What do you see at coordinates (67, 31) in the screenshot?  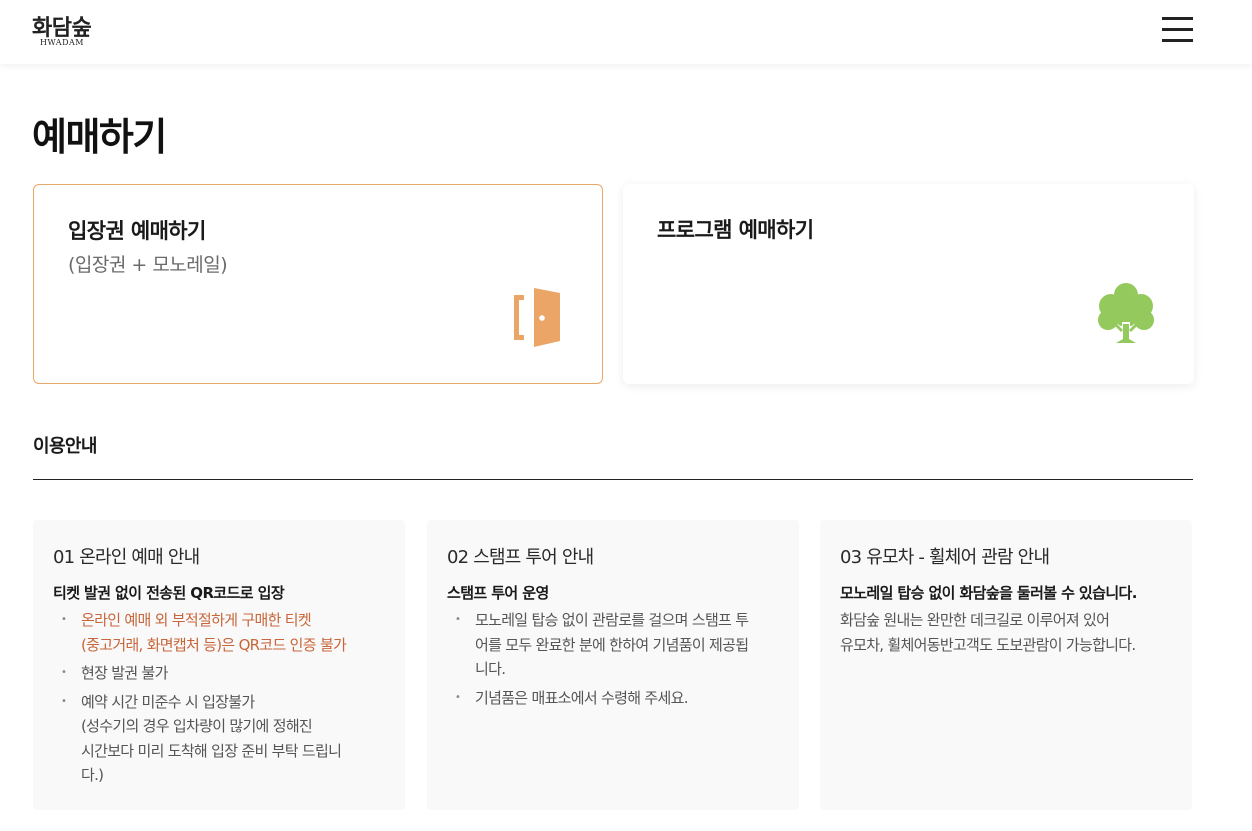 I see `site-logo: 화담숲 HWADAM` at bounding box center [67, 31].